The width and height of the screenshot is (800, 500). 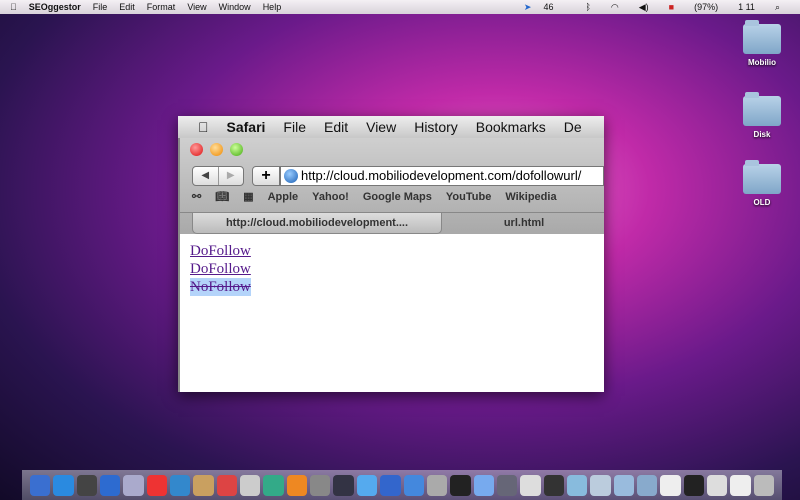 What do you see at coordinates (236, 149) in the screenshot?
I see `zoom-button` at bounding box center [236, 149].